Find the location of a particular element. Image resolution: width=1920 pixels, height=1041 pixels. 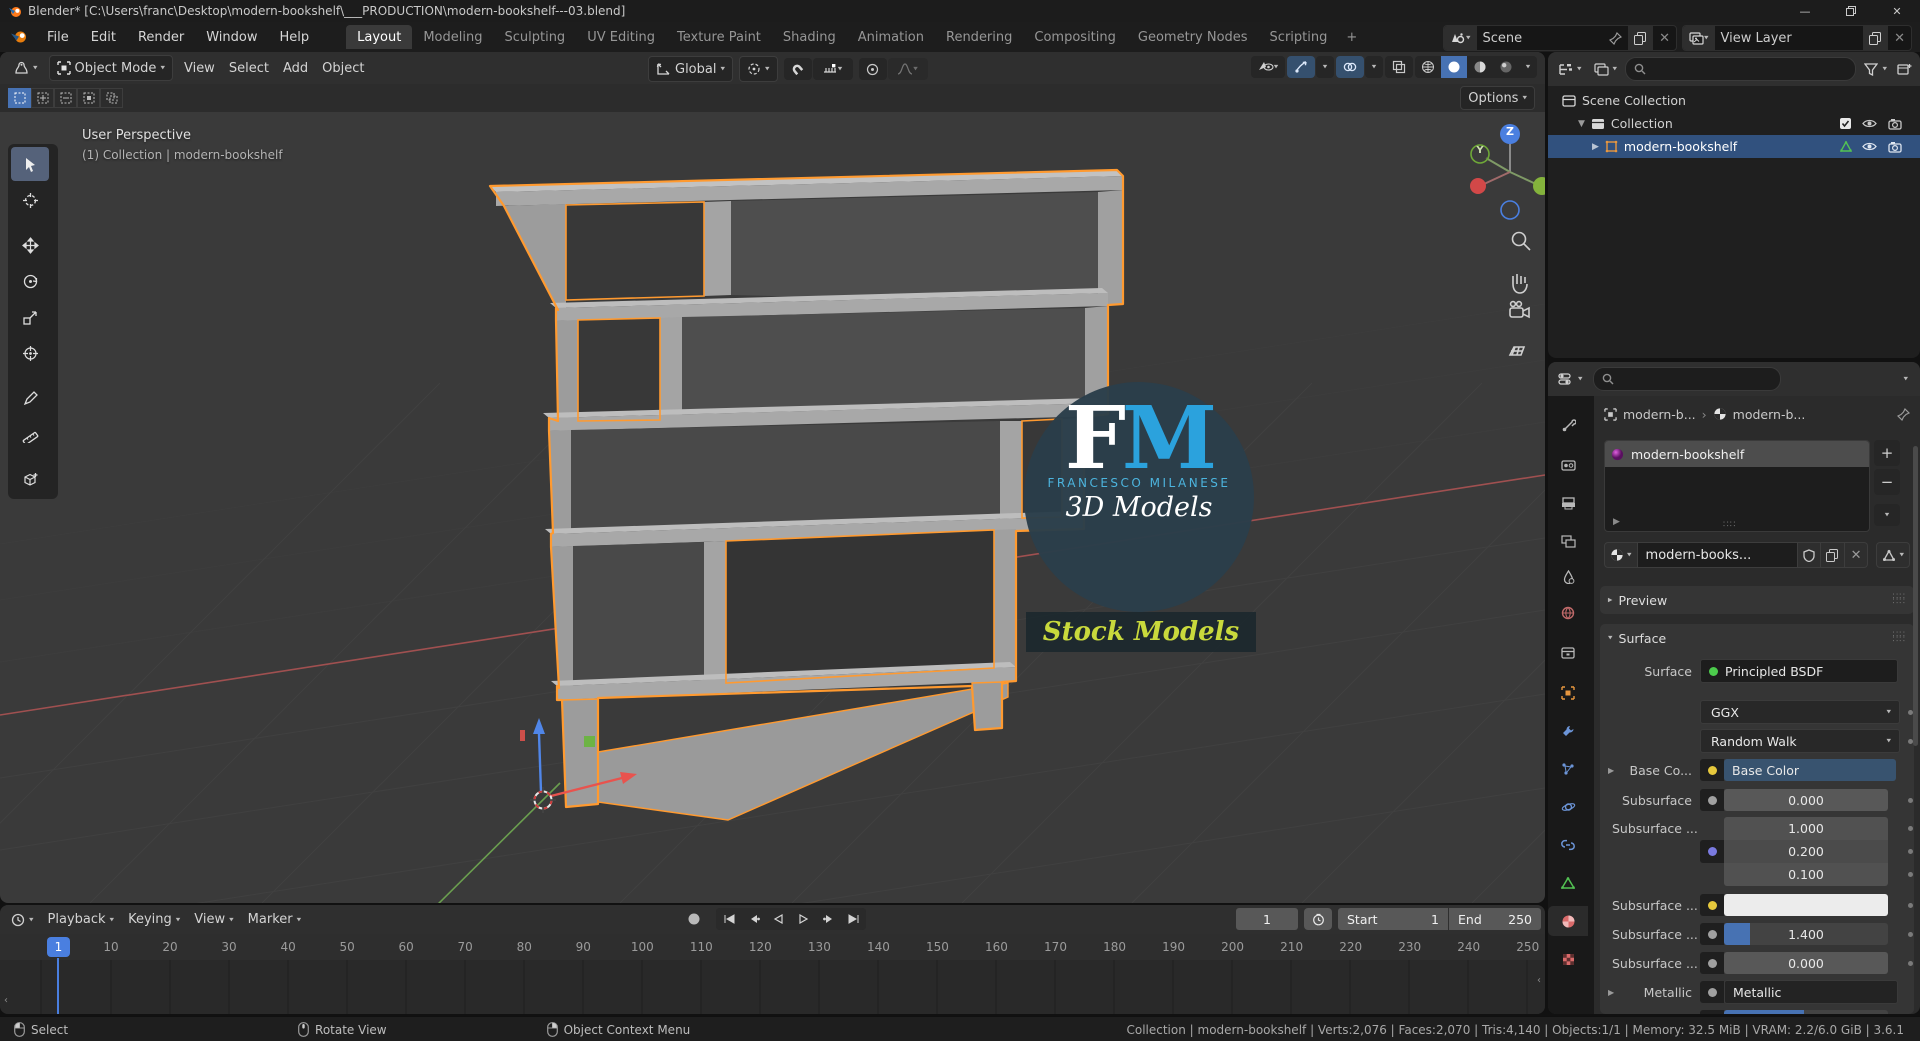

hide-eye-icon is located at coordinates (1869, 146).